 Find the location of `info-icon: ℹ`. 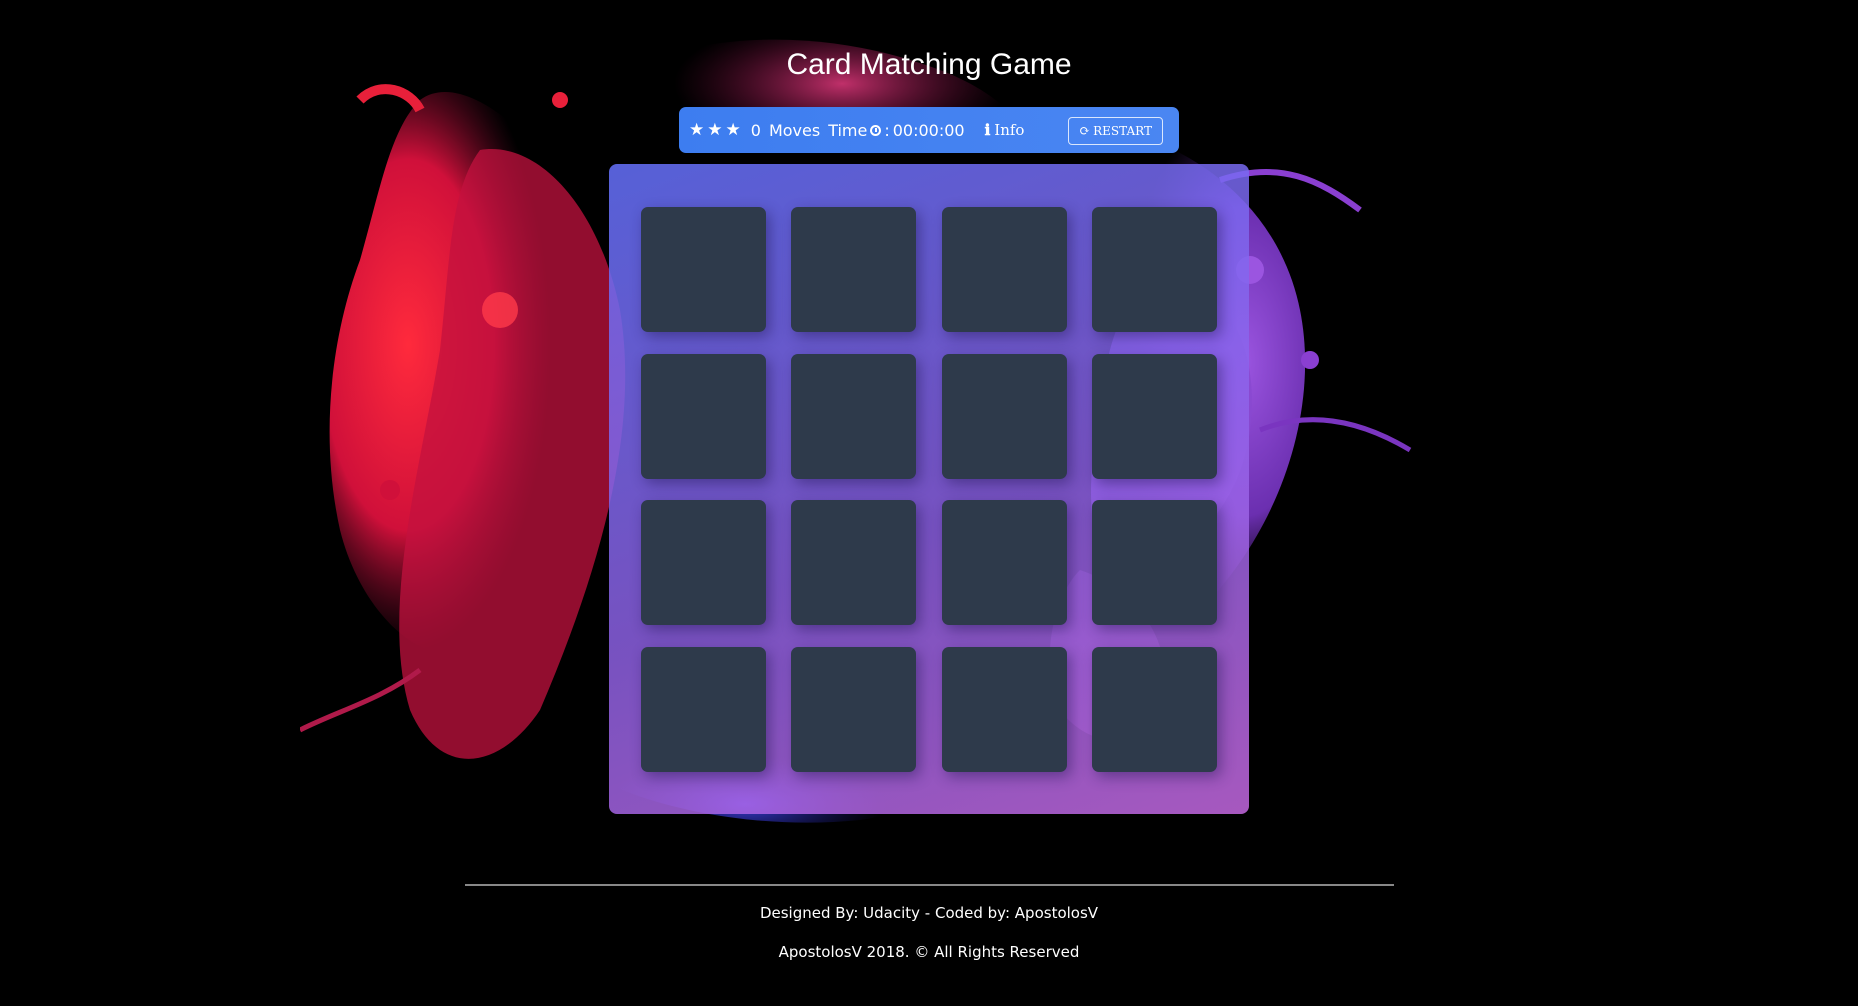

info-icon: ℹ is located at coordinates (987, 130).